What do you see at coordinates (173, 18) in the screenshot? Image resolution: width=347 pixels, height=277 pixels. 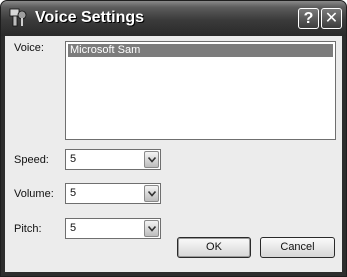 I see `title-bar: Voice Settings ? ✕` at bounding box center [173, 18].